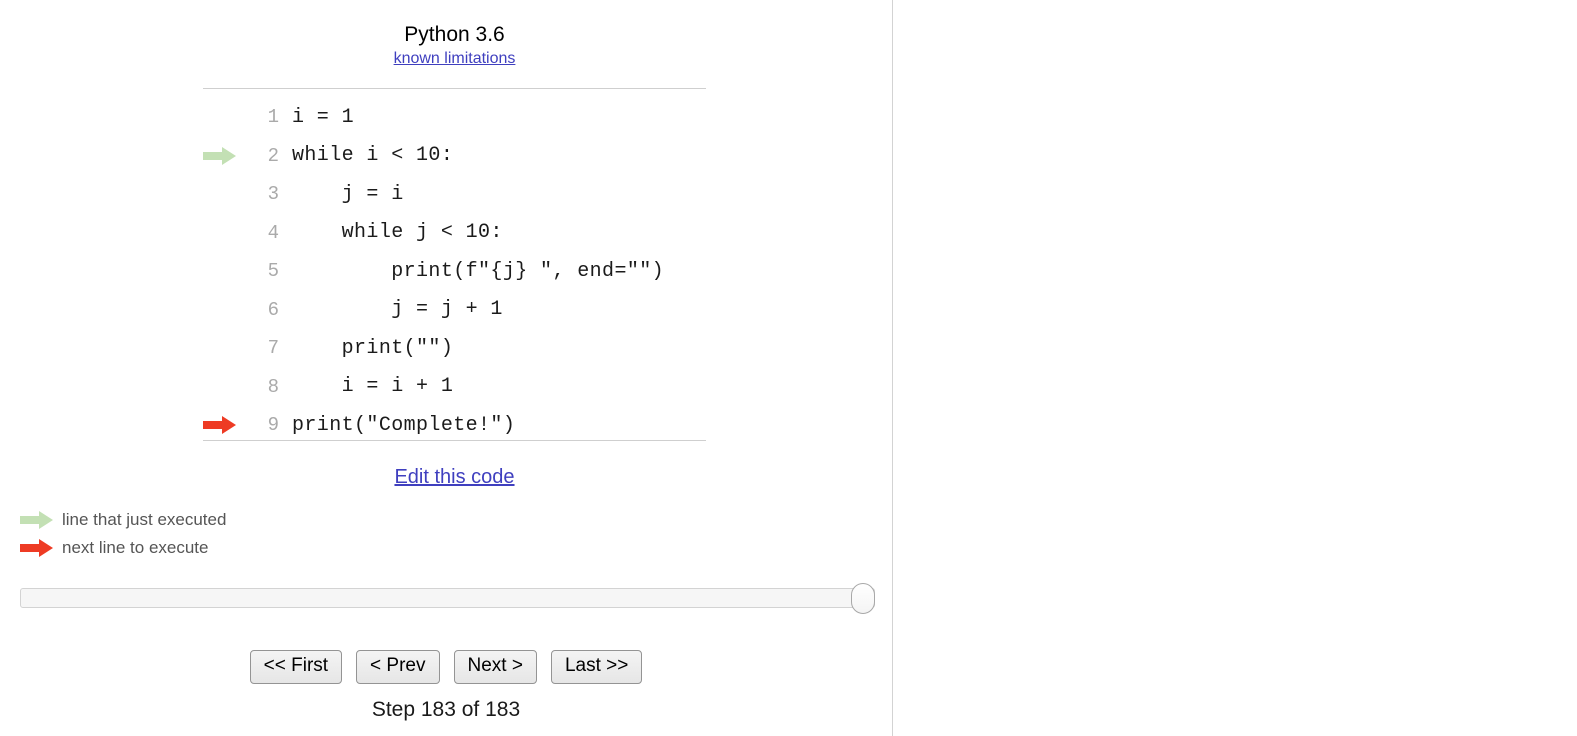 The image size is (1577, 736). I want to click on slider-track, so click(447, 598).